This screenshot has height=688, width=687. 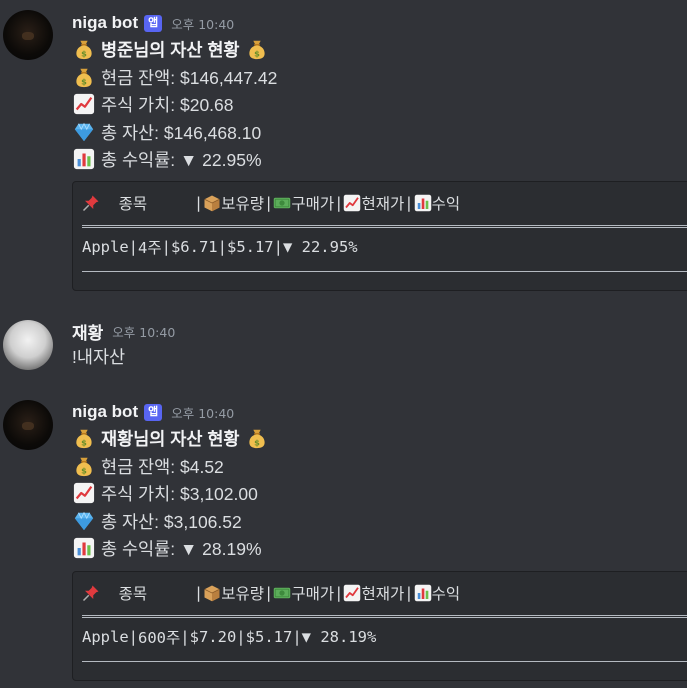 What do you see at coordinates (167, 104) in the screenshot?
I see `stock-text: 주식 가치: $20.68` at bounding box center [167, 104].